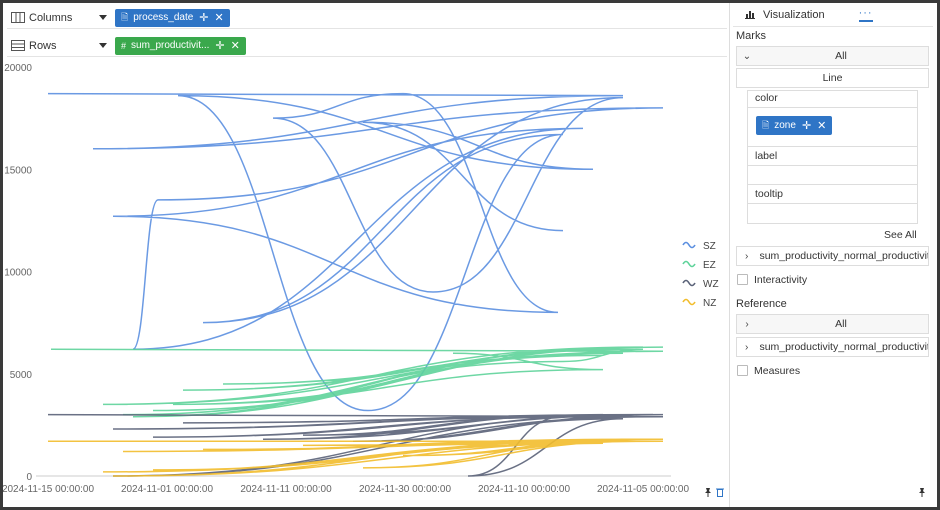 The width and height of the screenshot is (940, 510). Describe the element at coordinates (750, 15) in the screenshot. I see `bar-chart-icon` at that location.